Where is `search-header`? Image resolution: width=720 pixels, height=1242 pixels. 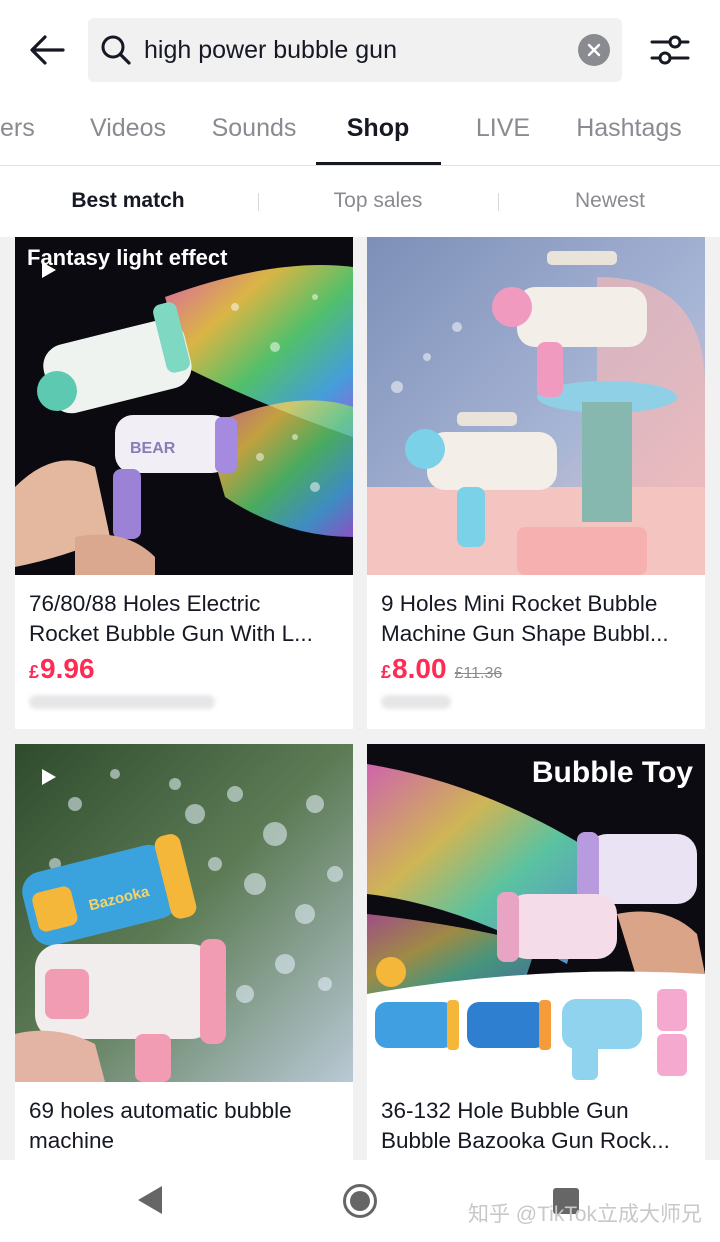 search-header is located at coordinates (360, 50).